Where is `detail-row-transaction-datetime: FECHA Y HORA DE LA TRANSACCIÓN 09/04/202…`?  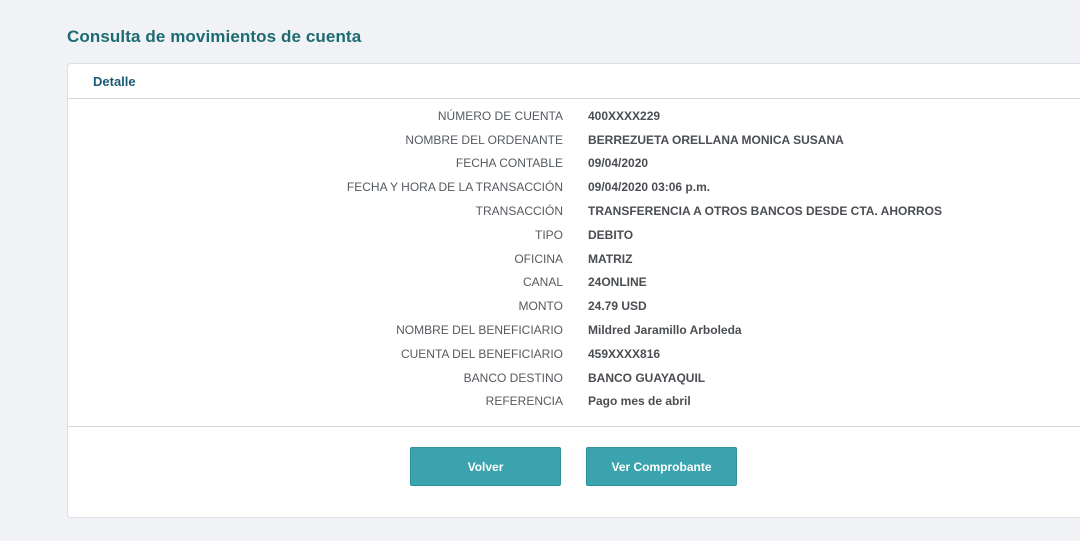 detail-row-transaction-datetime: FECHA Y HORA DE LA TRANSACCIÓN 09/04/202… is located at coordinates (574, 187).